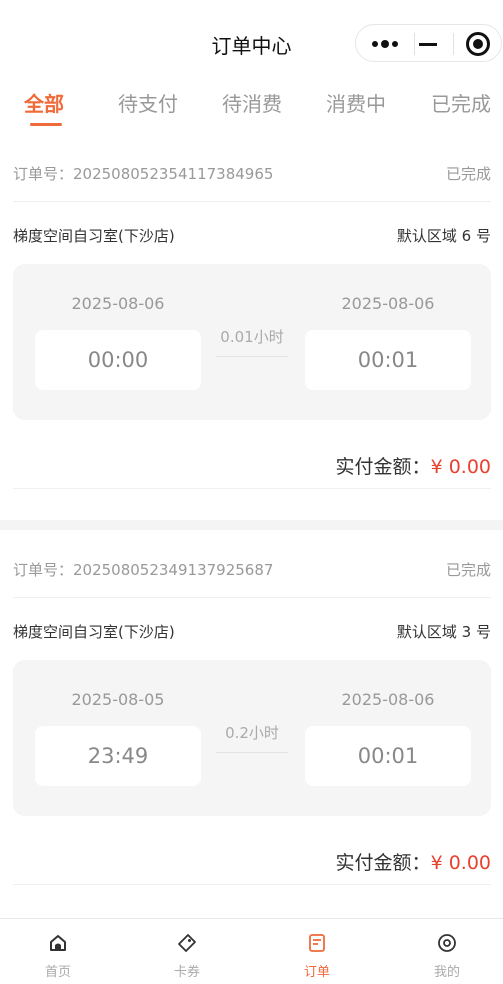 Image resolution: width=503 pixels, height=984 pixels. Describe the element at coordinates (143, 174) in the screenshot. I see `order-number: 订单号：202508052354117384965` at that location.